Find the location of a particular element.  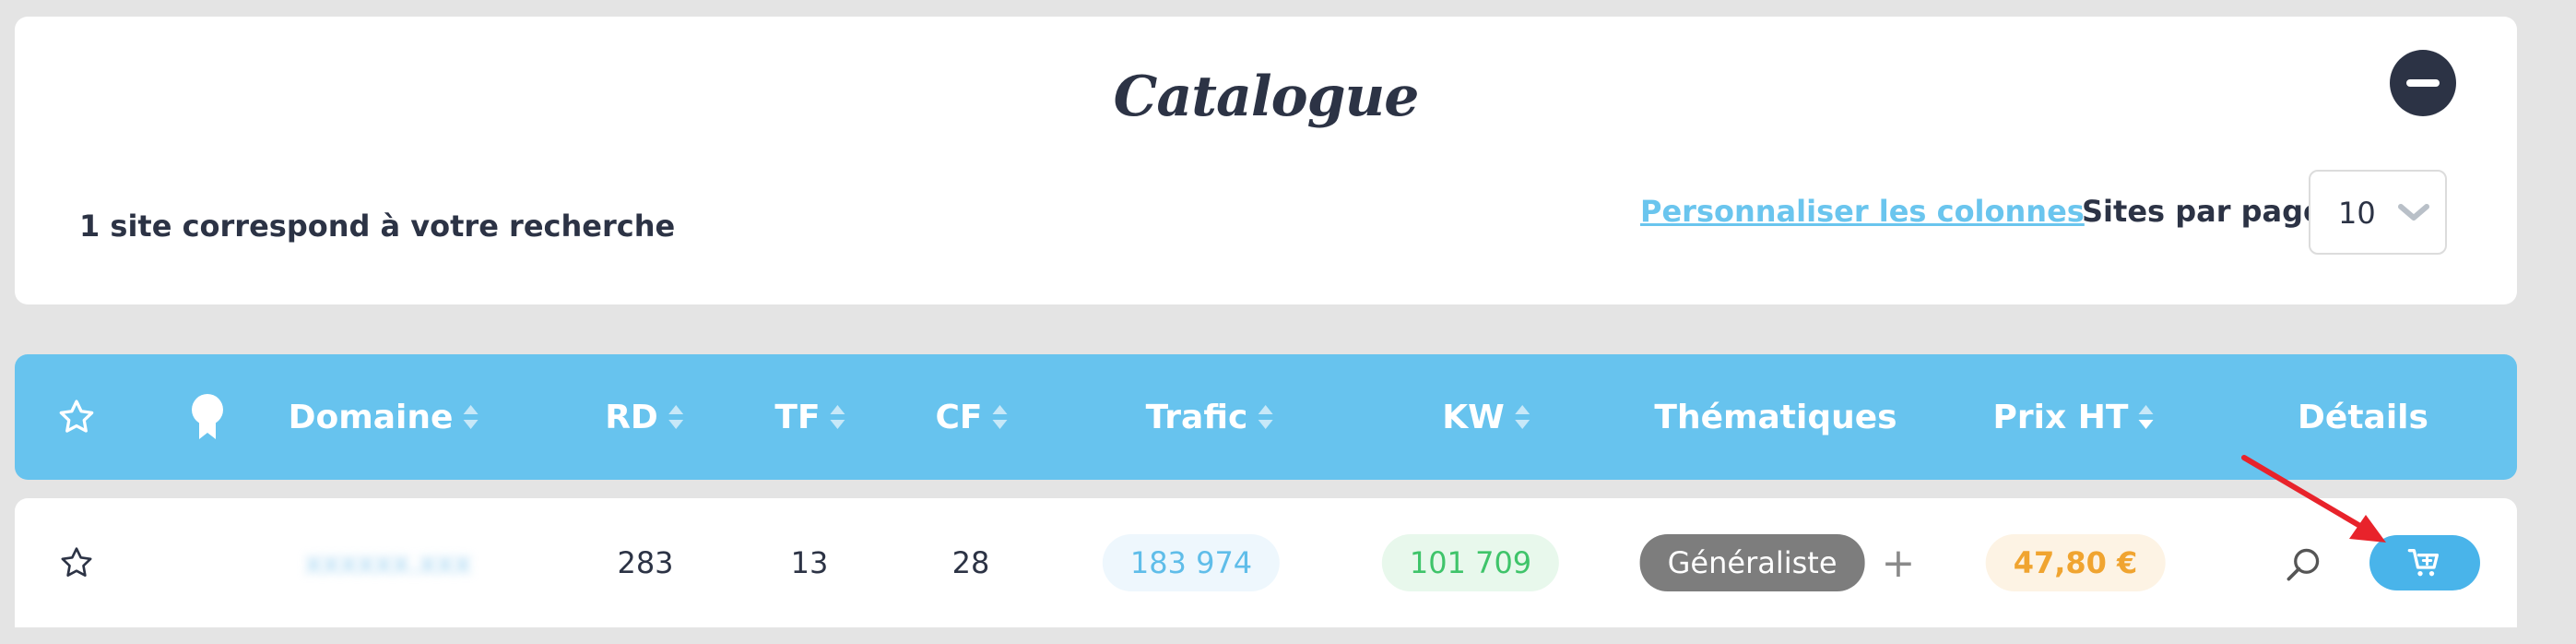

kw-cell: 101 709 is located at coordinates (1470, 562).